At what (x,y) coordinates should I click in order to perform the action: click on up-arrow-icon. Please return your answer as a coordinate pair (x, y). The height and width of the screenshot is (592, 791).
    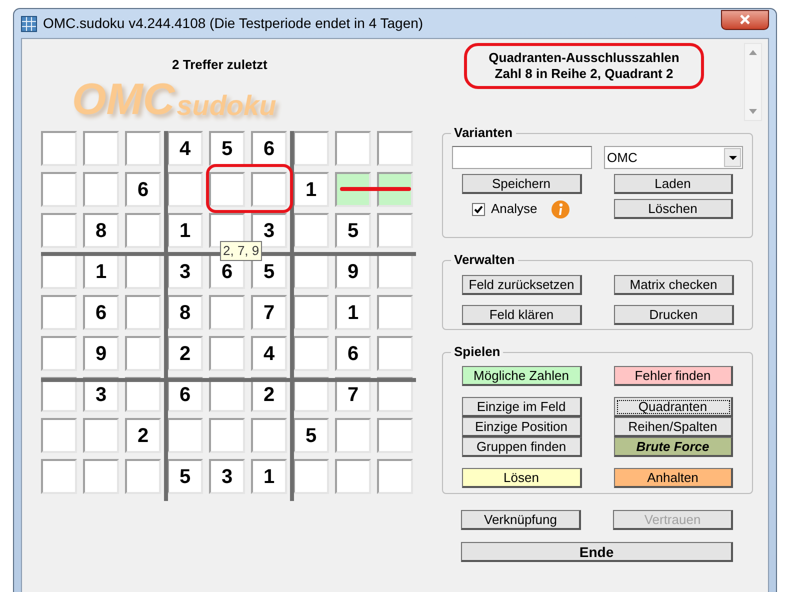
    Looking at the image, I should click on (753, 52).